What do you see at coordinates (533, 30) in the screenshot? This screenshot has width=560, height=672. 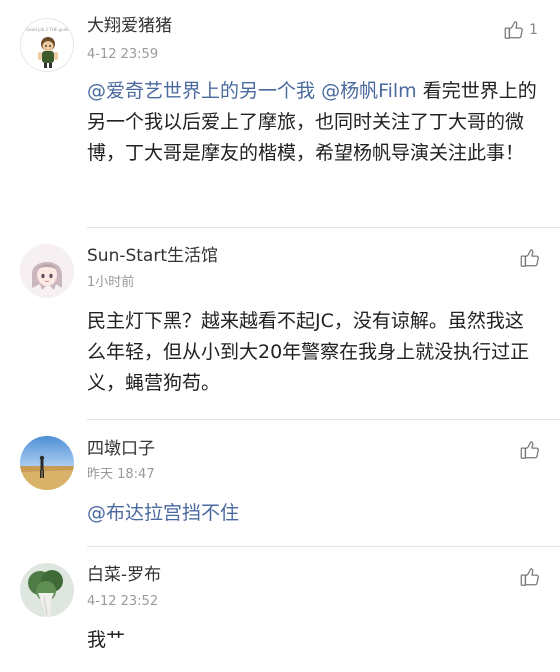 I see `like-count: 1` at bounding box center [533, 30].